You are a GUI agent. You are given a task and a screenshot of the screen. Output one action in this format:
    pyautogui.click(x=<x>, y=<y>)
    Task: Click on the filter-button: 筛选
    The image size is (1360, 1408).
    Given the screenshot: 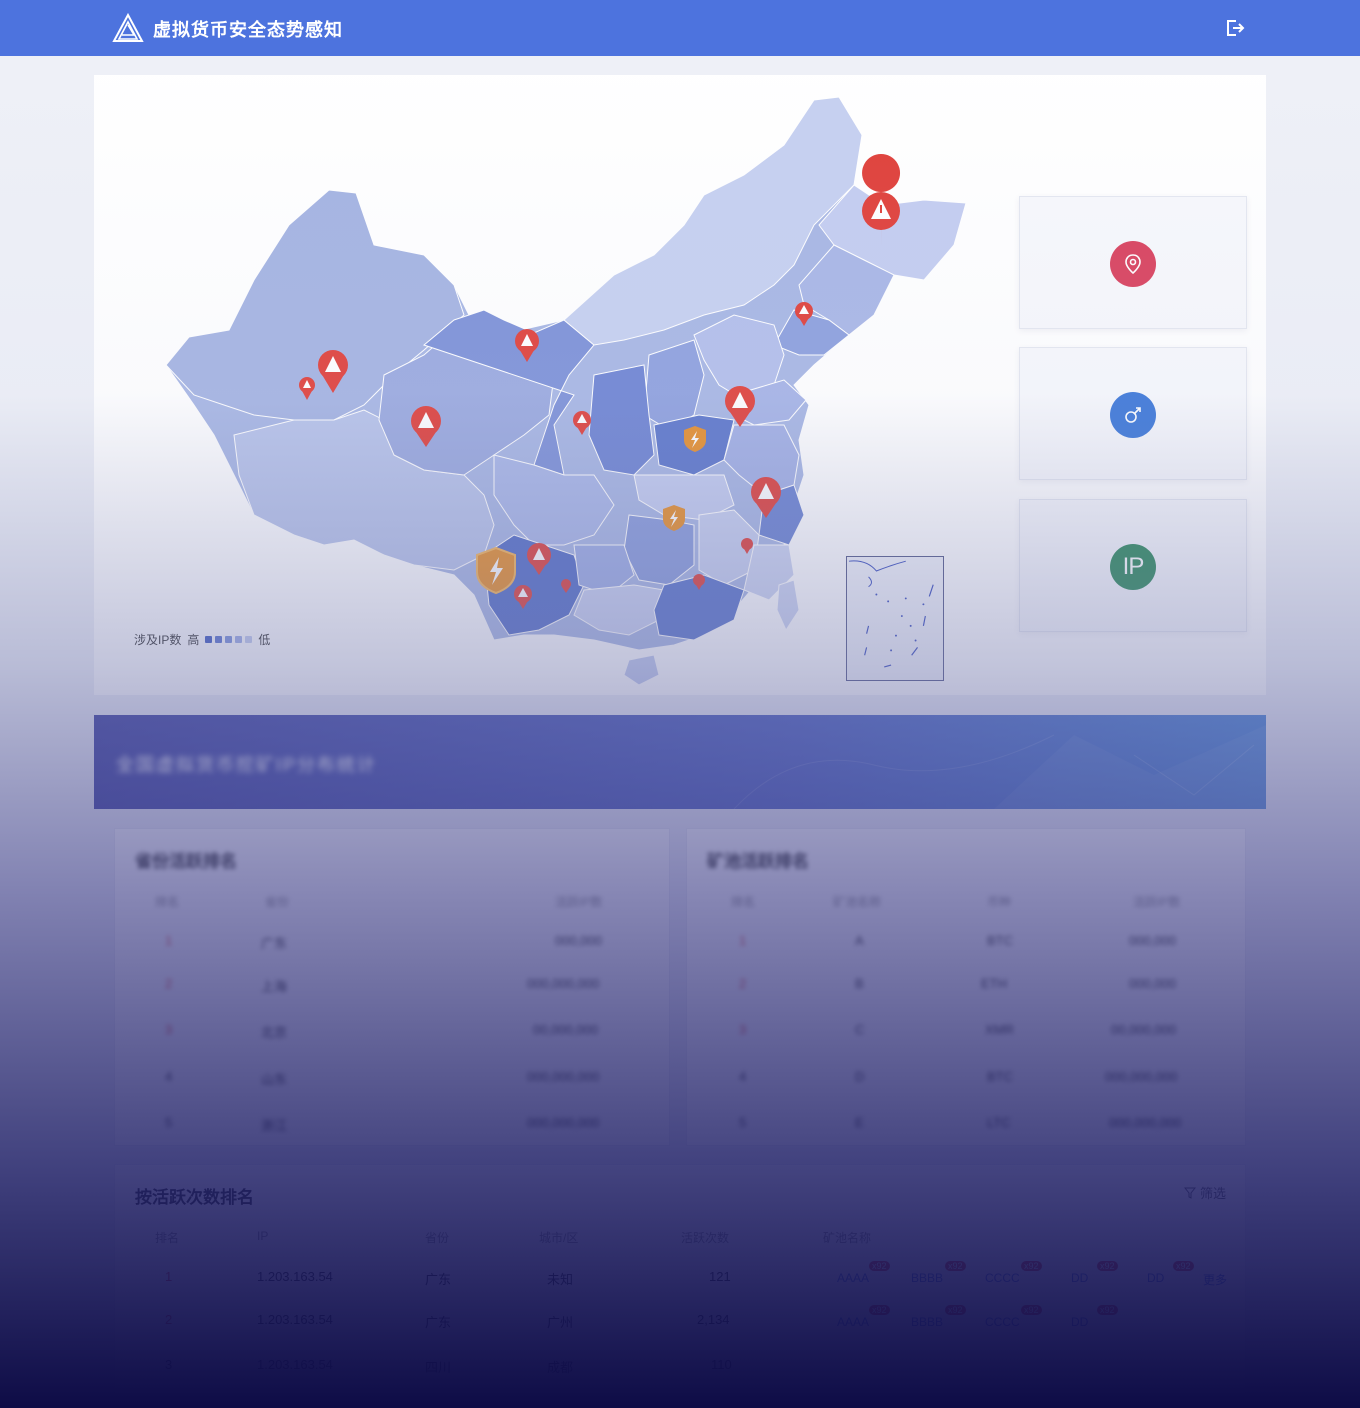 What is the action you would take?
    pyautogui.click(x=1205, y=1192)
    